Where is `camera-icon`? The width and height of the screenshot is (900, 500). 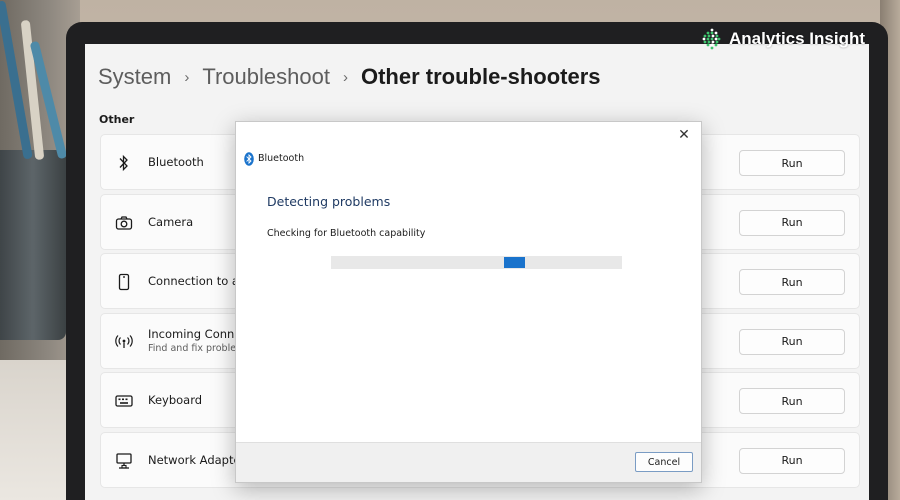
camera-icon is located at coordinates (124, 223).